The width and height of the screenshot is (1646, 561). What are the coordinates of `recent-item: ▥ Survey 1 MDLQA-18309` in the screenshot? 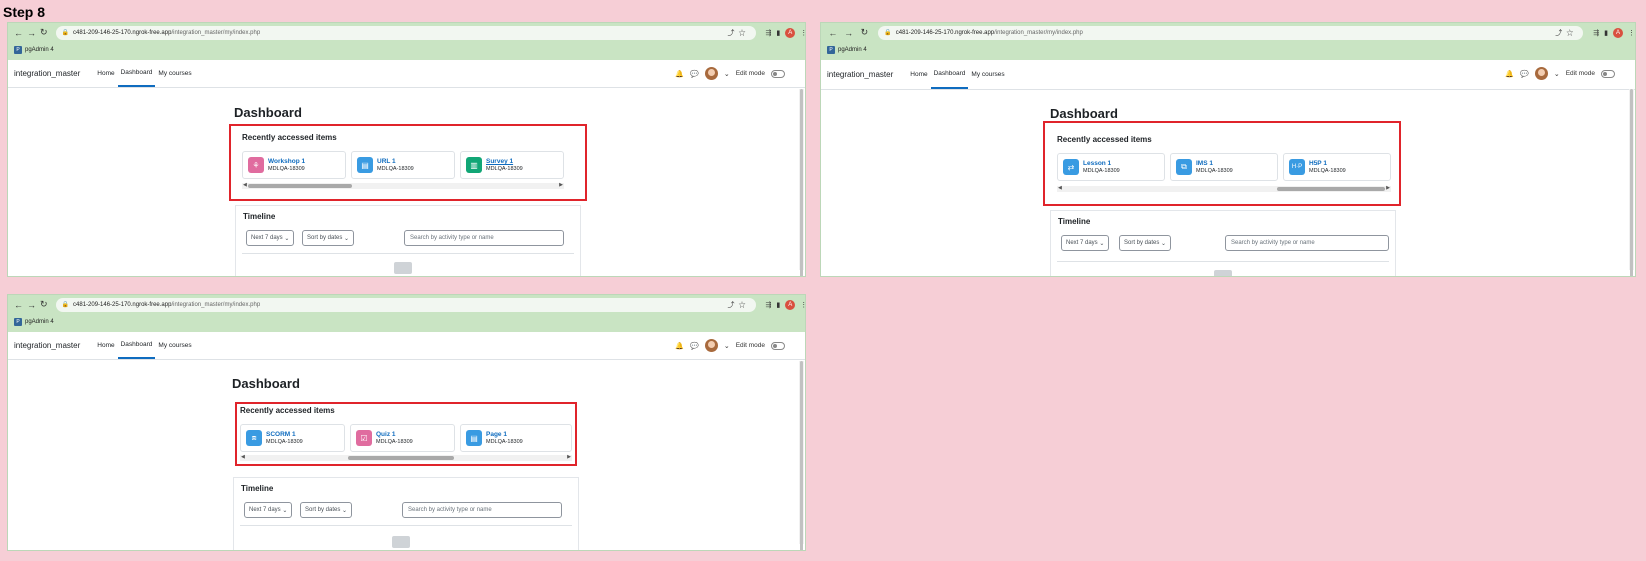 It's located at (512, 165).